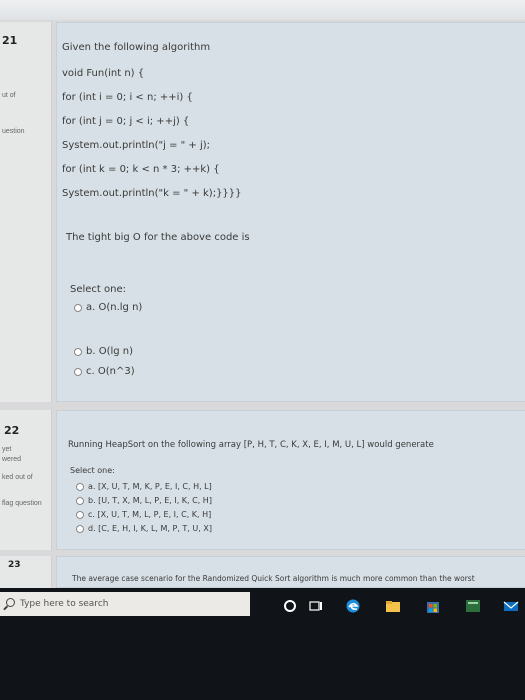  I want to click on app-icon, so click(473, 606).